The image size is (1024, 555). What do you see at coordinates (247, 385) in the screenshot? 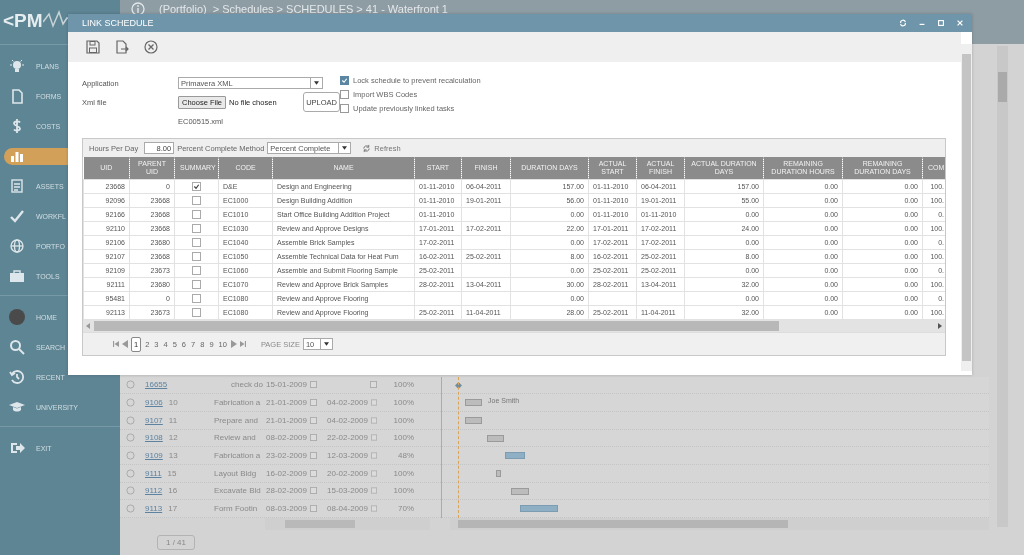
I see `task-name: check do` at bounding box center [247, 385].